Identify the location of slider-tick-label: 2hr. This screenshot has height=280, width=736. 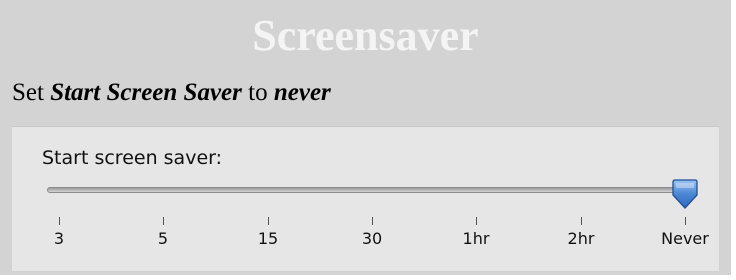
(581, 238).